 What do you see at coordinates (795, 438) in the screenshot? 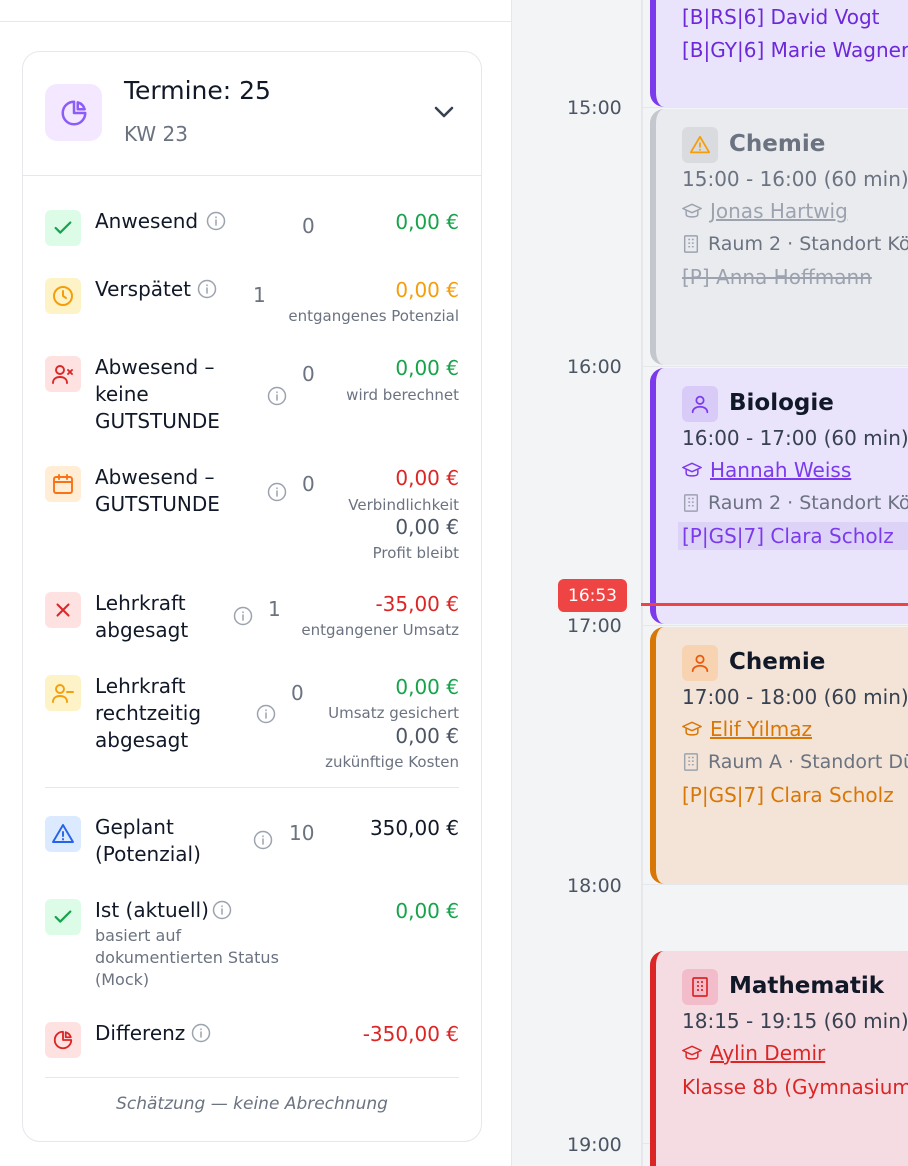
I see `event-time: 16:00 - 17:00 (60 min)` at bounding box center [795, 438].